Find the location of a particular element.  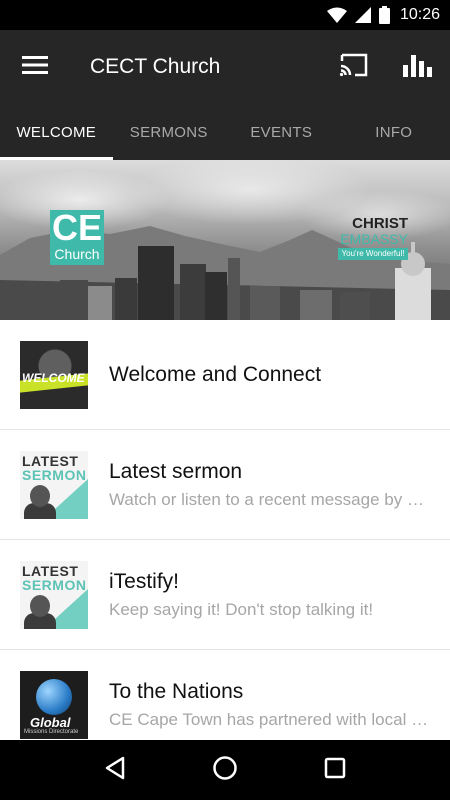

home-circle-icon is located at coordinates (225, 770).